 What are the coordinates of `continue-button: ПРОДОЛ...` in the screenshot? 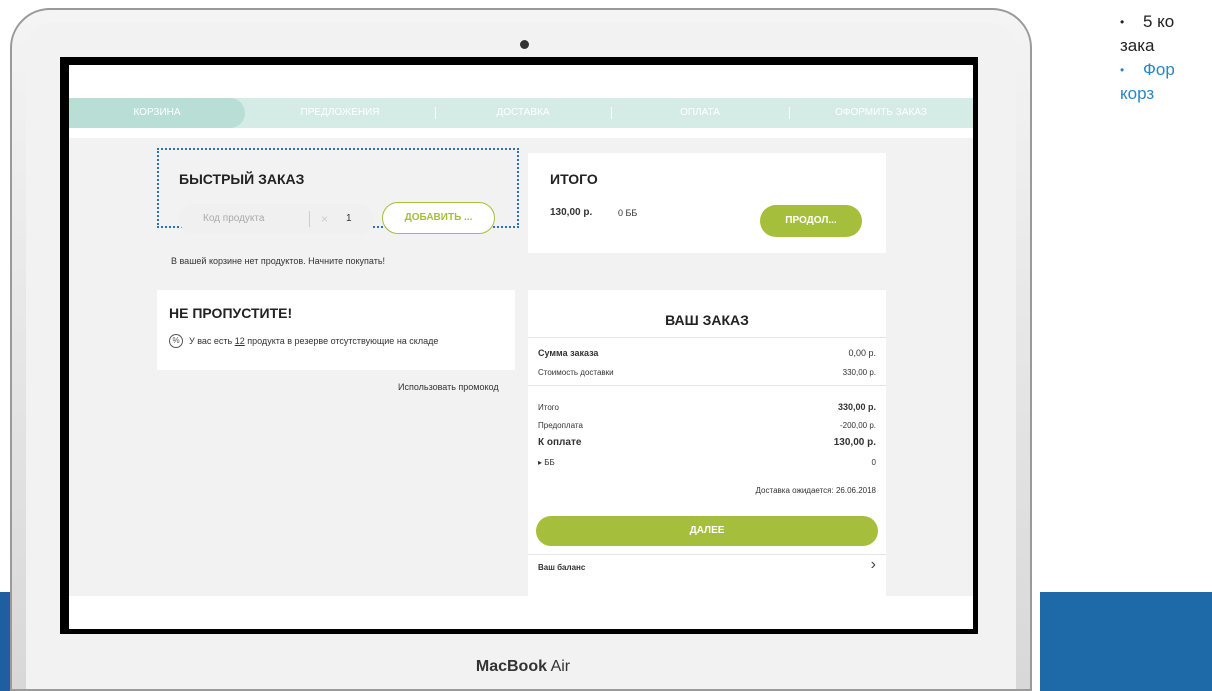 It's located at (811, 221).